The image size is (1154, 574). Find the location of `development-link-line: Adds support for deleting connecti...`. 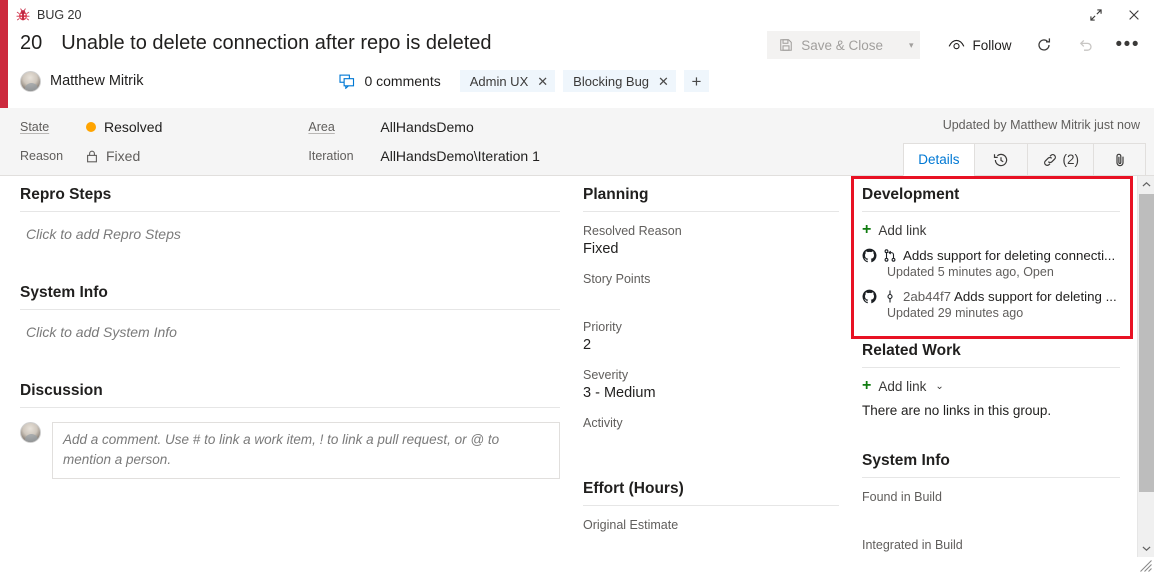

development-link-line: Adds support for deleting connecti... is located at coordinates (991, 255).